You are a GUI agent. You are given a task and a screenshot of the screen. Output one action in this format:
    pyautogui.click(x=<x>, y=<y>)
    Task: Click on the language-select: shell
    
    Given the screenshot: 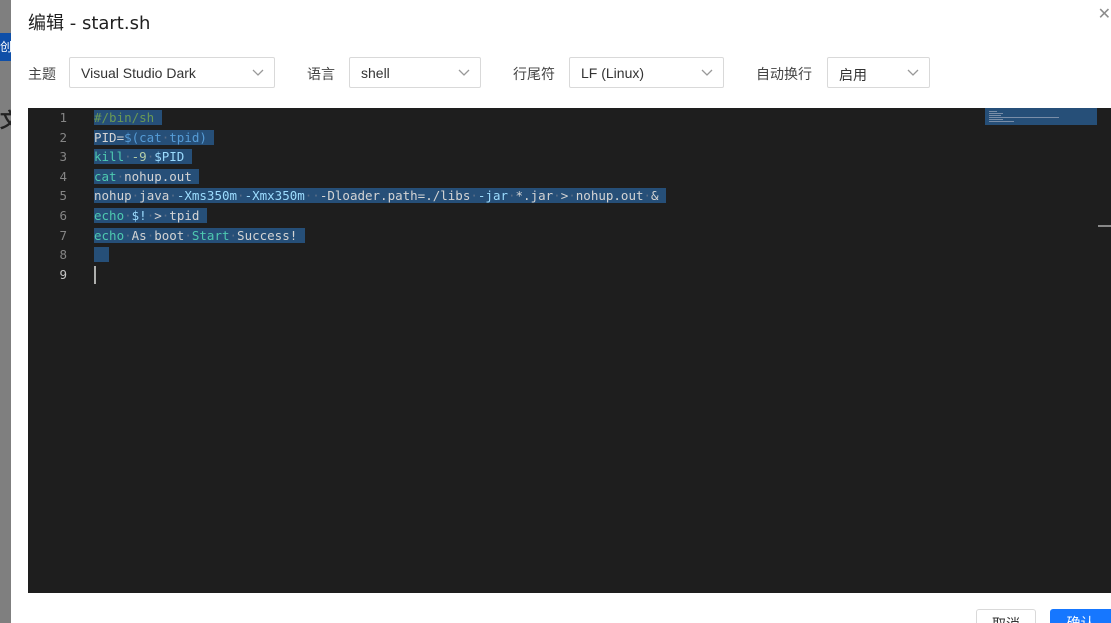 What is the action you would take?
    pyautogui.click(x=415, y=72)
    